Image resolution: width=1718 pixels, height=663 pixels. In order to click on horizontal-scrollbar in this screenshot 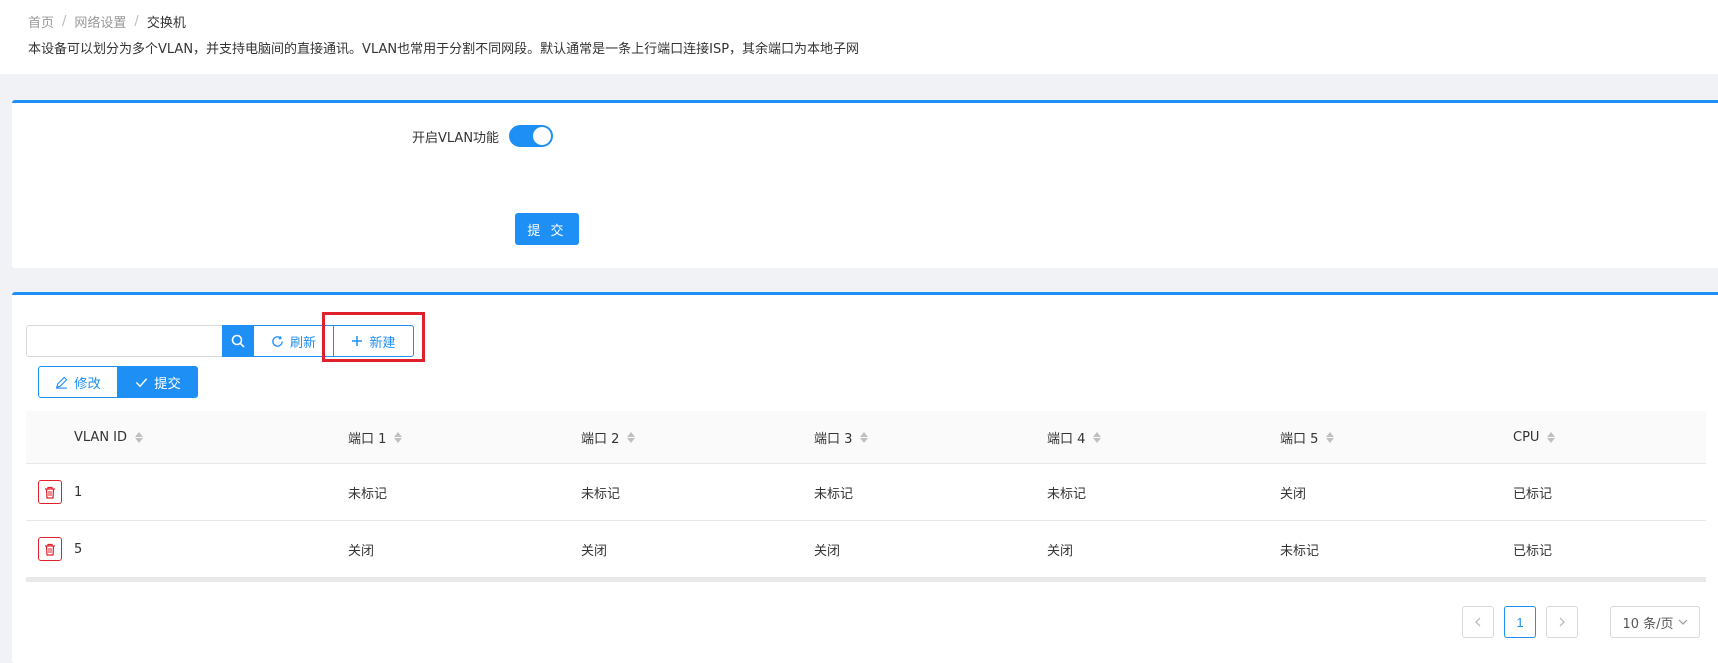, I will do `click(866, 580)`.